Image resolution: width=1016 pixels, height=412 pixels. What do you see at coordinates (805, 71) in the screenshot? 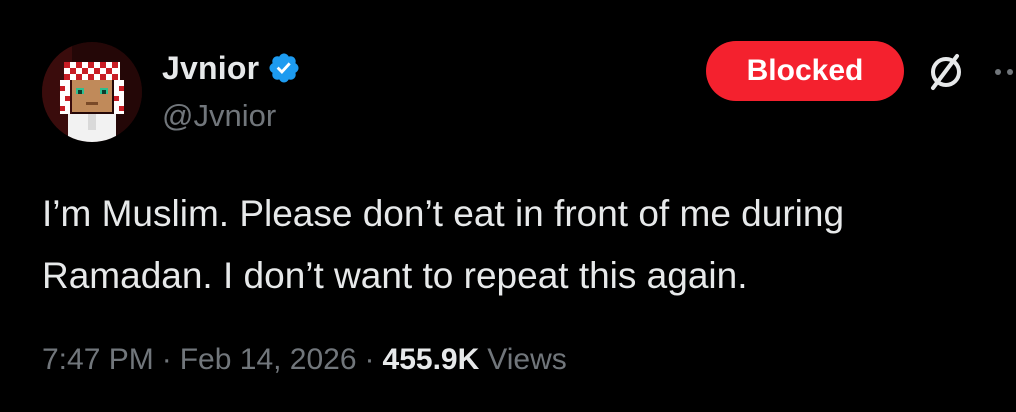
I see `blocked-button: Blocked` at bounding box center [805, 71].